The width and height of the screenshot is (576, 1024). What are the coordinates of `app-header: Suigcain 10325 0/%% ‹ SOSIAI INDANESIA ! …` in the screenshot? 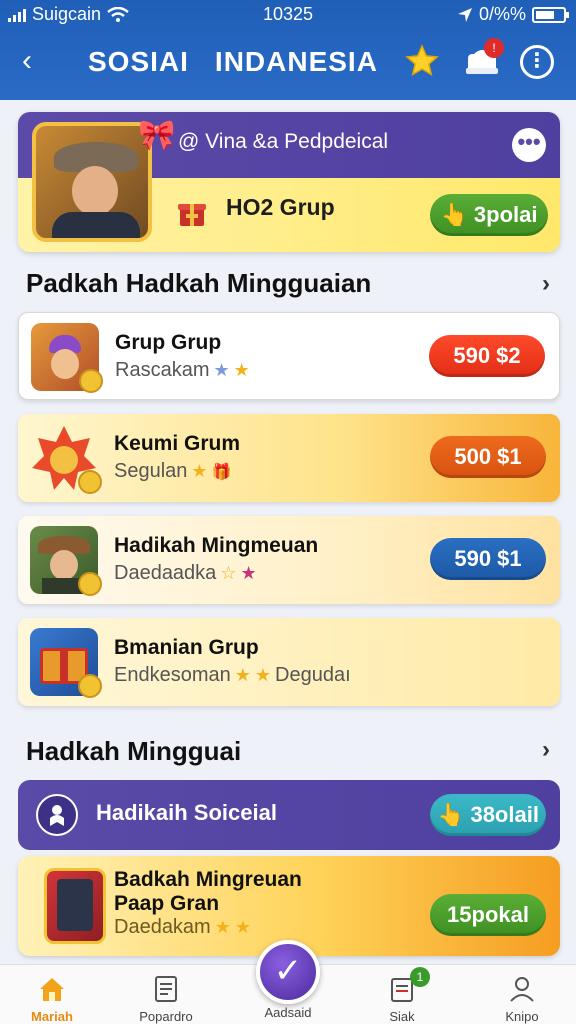 It's located at (288, 50).